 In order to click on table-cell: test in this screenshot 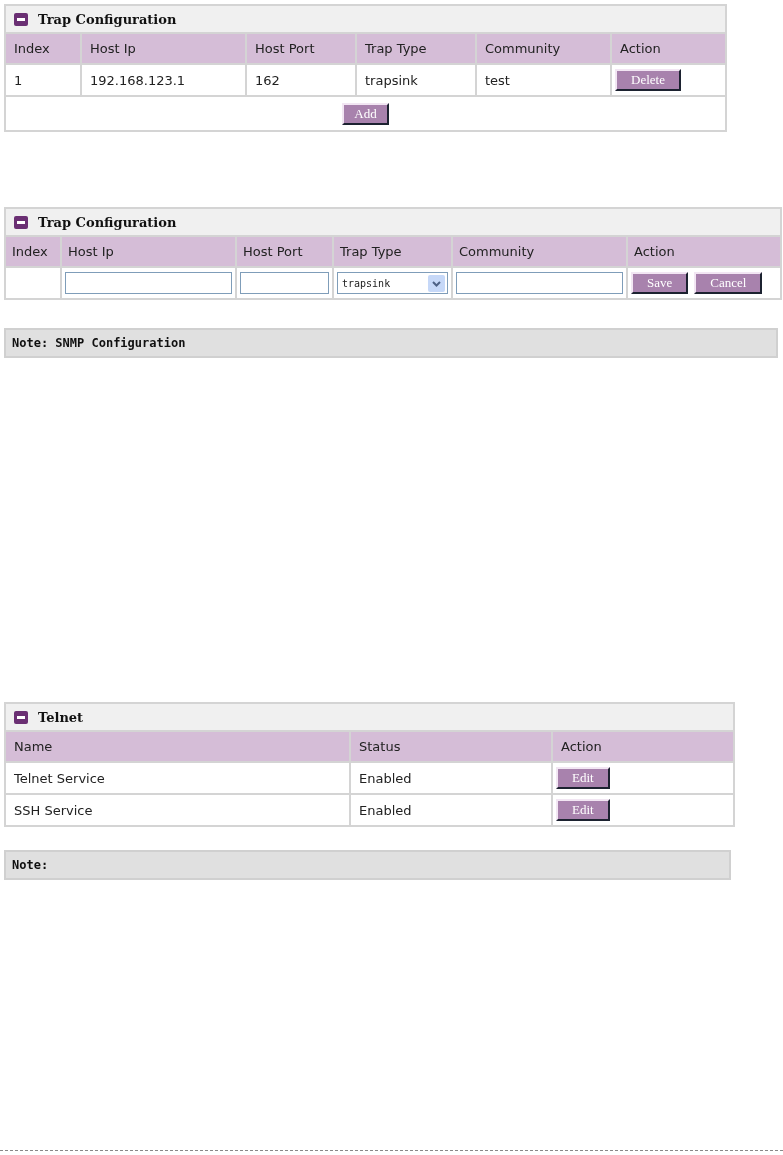, I will do `click(543, 80)`.